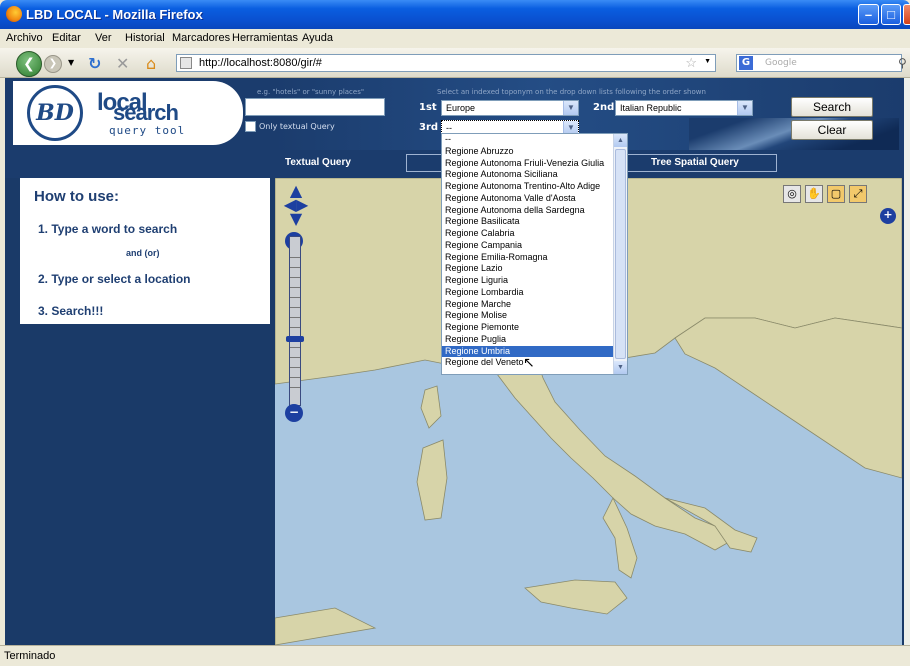 Image resolution: width=910 pixels, height=666 pixels. Describe the element at coordinates (534, 199) in the screenshot. I see `dropdown-option: Regione Autonoma Valle d'Aosta` at that location.